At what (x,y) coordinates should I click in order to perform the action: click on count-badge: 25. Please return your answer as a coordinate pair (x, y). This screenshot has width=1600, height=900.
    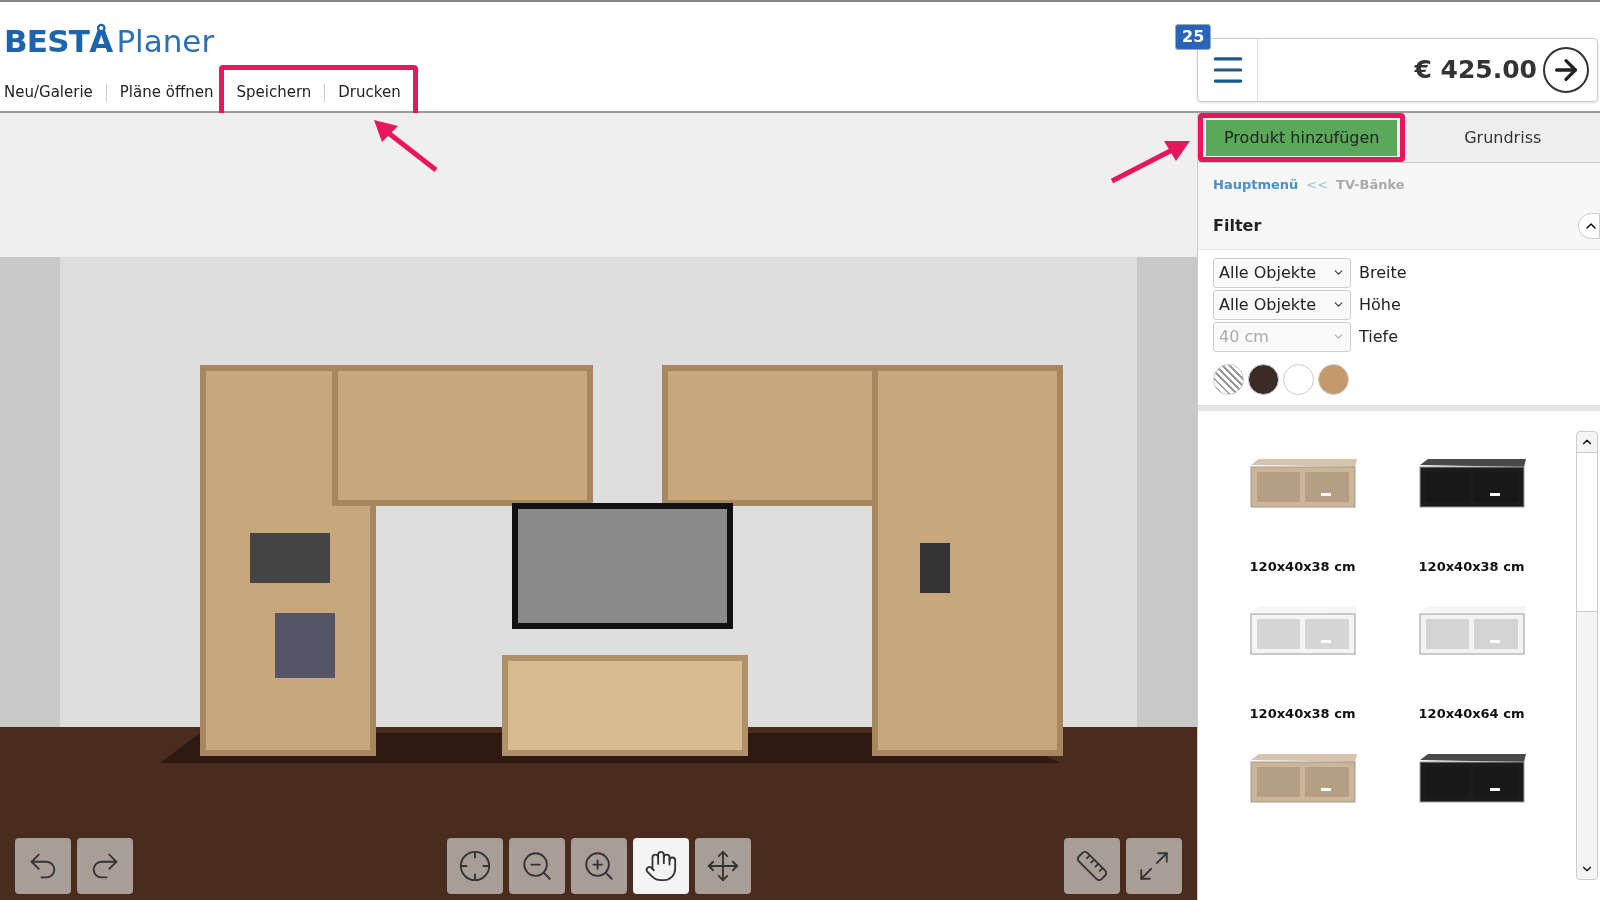
    Looking at the image, I should click on (1193, 37).